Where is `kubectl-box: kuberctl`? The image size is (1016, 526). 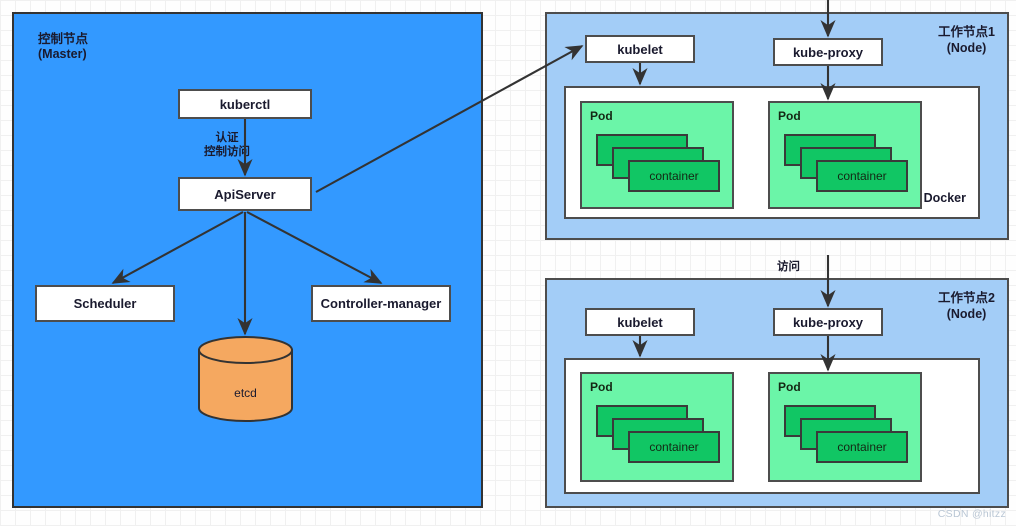
kubectl-box: kuberctl is located at coordinates (245, 104).